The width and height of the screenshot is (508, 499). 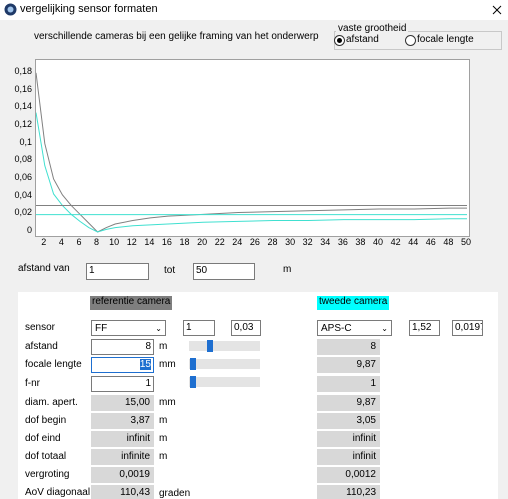 I want to click on cam2-fnr-value: 1, so click(x=348, y=384).